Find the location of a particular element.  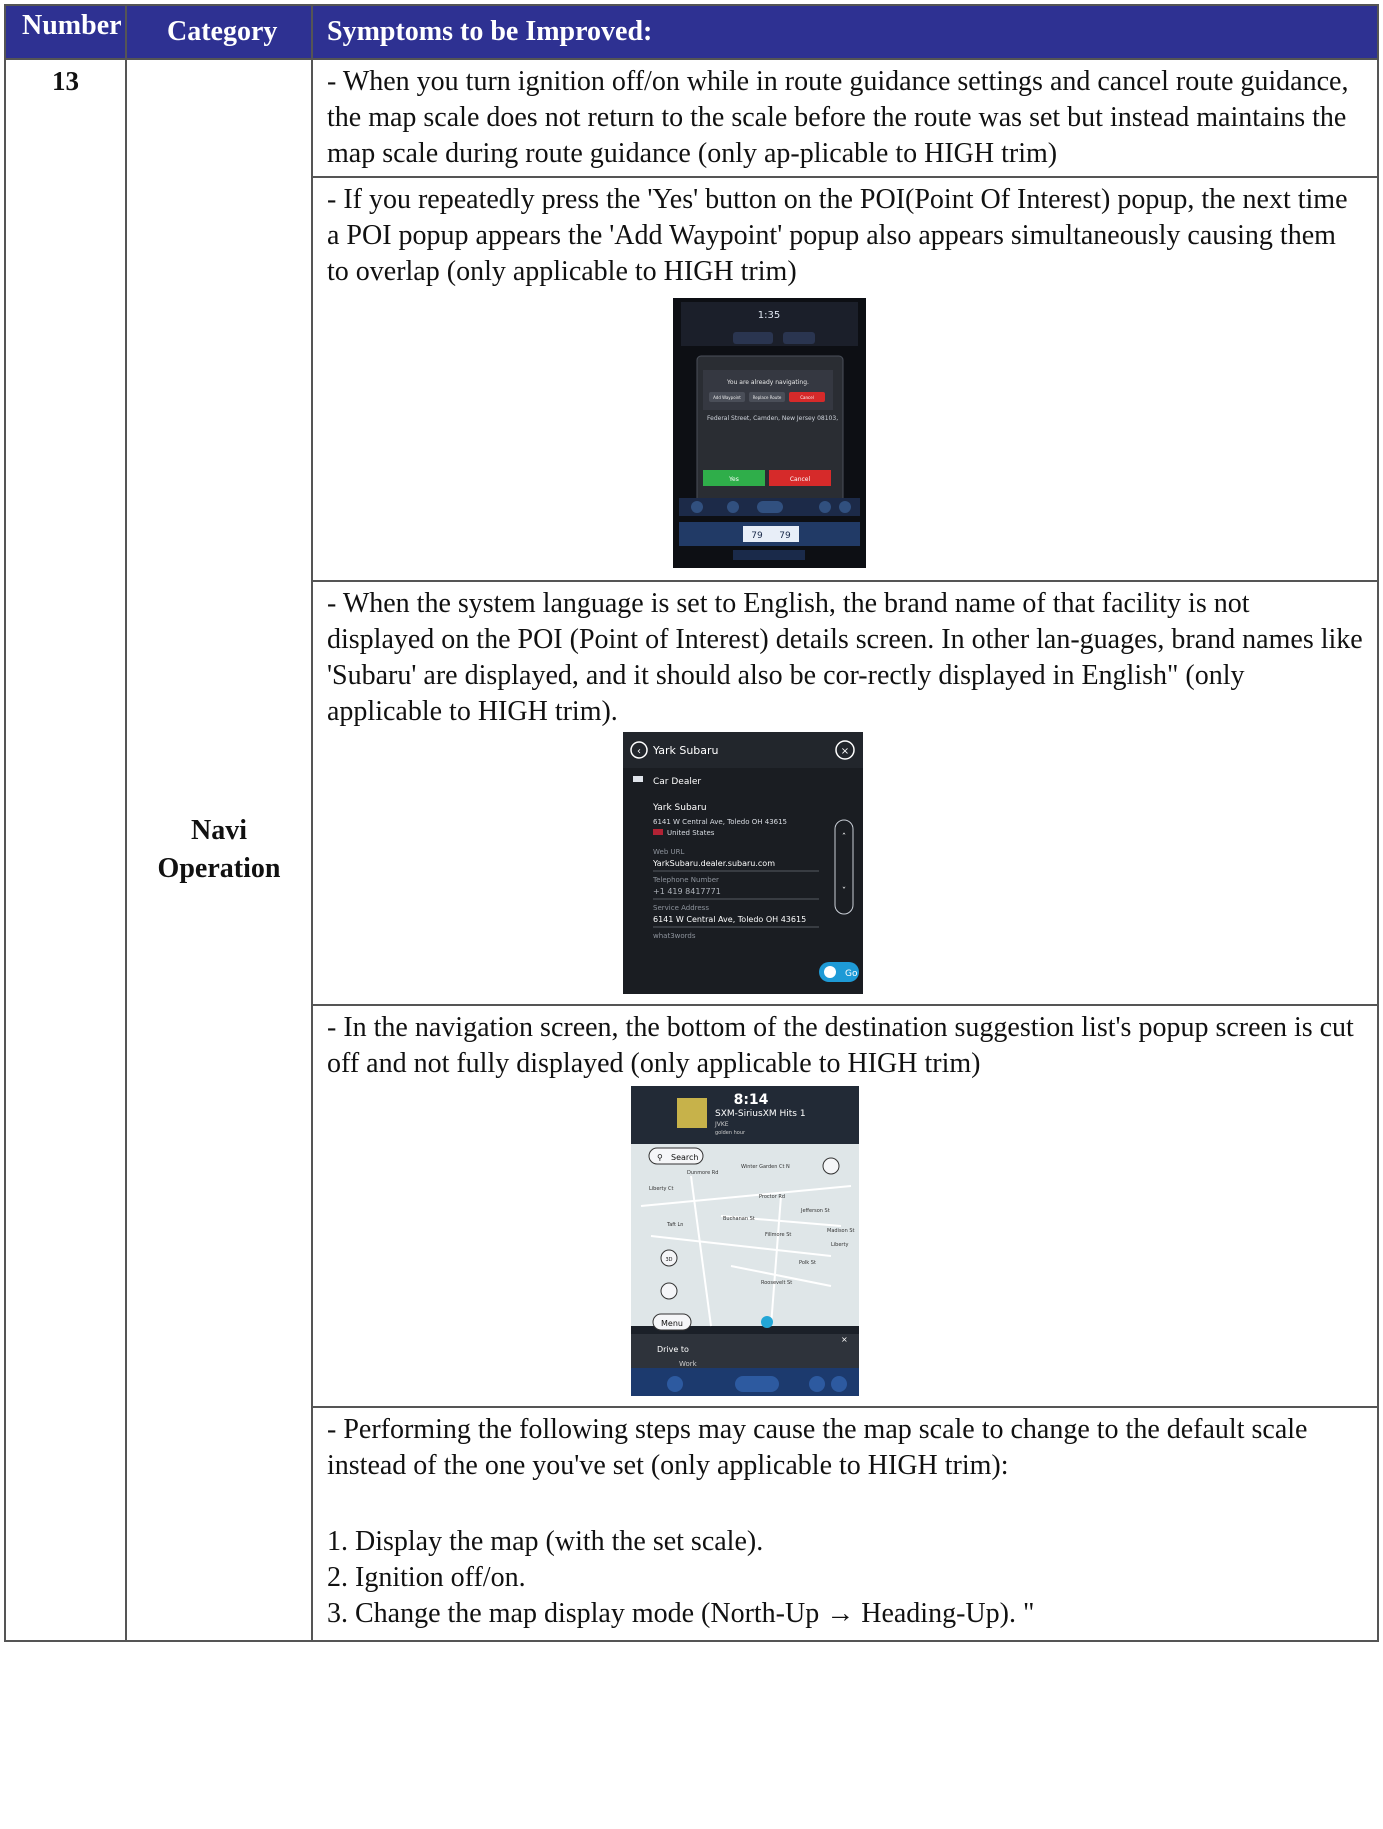

flag-icon is located at coordinates (658, 832).